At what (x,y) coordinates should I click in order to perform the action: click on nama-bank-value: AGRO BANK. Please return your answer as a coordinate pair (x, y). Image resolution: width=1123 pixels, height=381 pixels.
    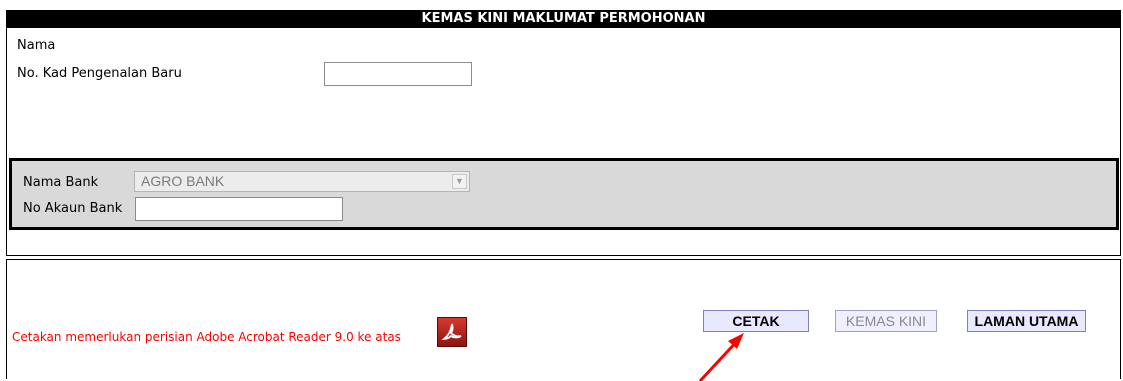
    Looking at the image, I should click on (183, 181).